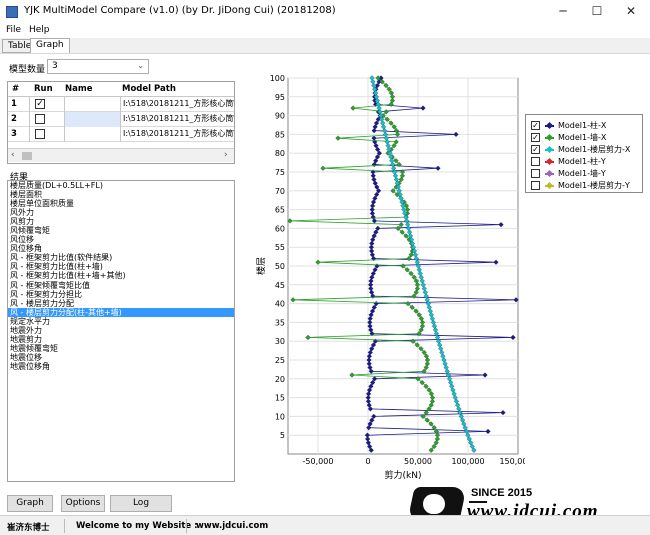  I want to click on col-model-path: Model Path, so click(149, 89).